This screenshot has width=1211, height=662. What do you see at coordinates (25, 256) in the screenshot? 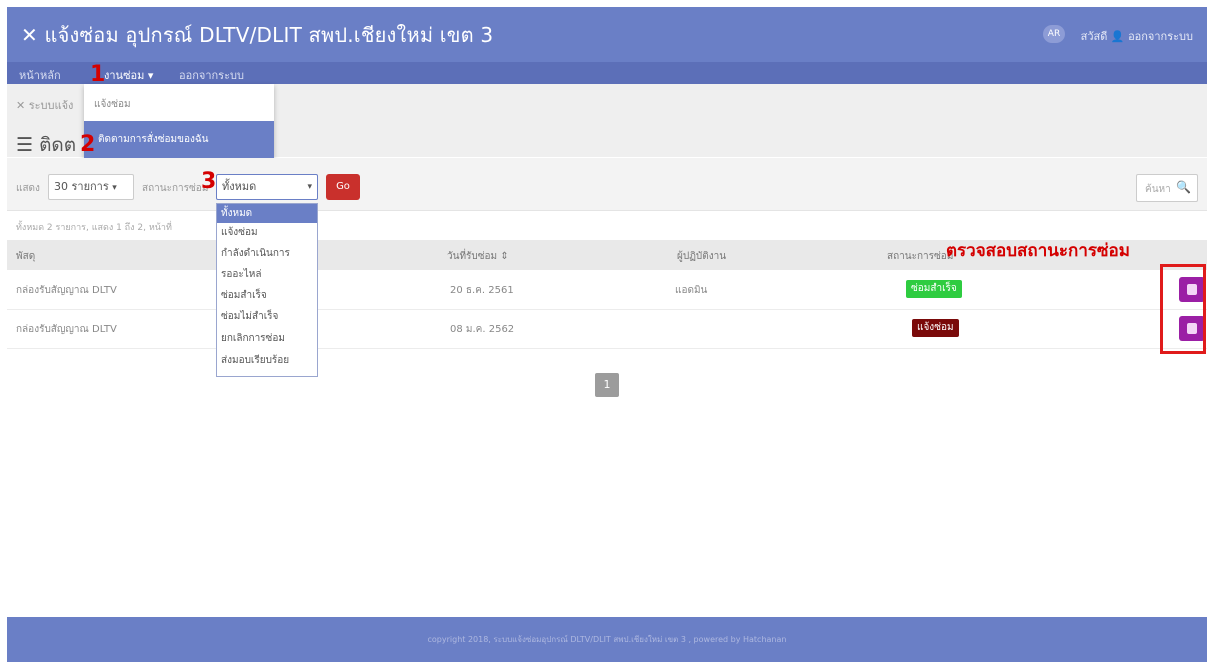
I see `th-item: พัสดุ` at bounding box center [25, 256].